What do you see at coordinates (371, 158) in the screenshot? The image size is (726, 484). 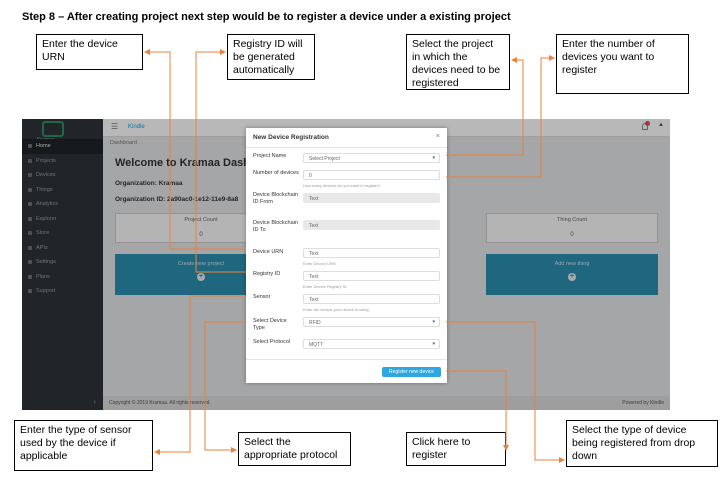 I see `project-name-select: Select Project ▾` at bounding box center [371, 158].